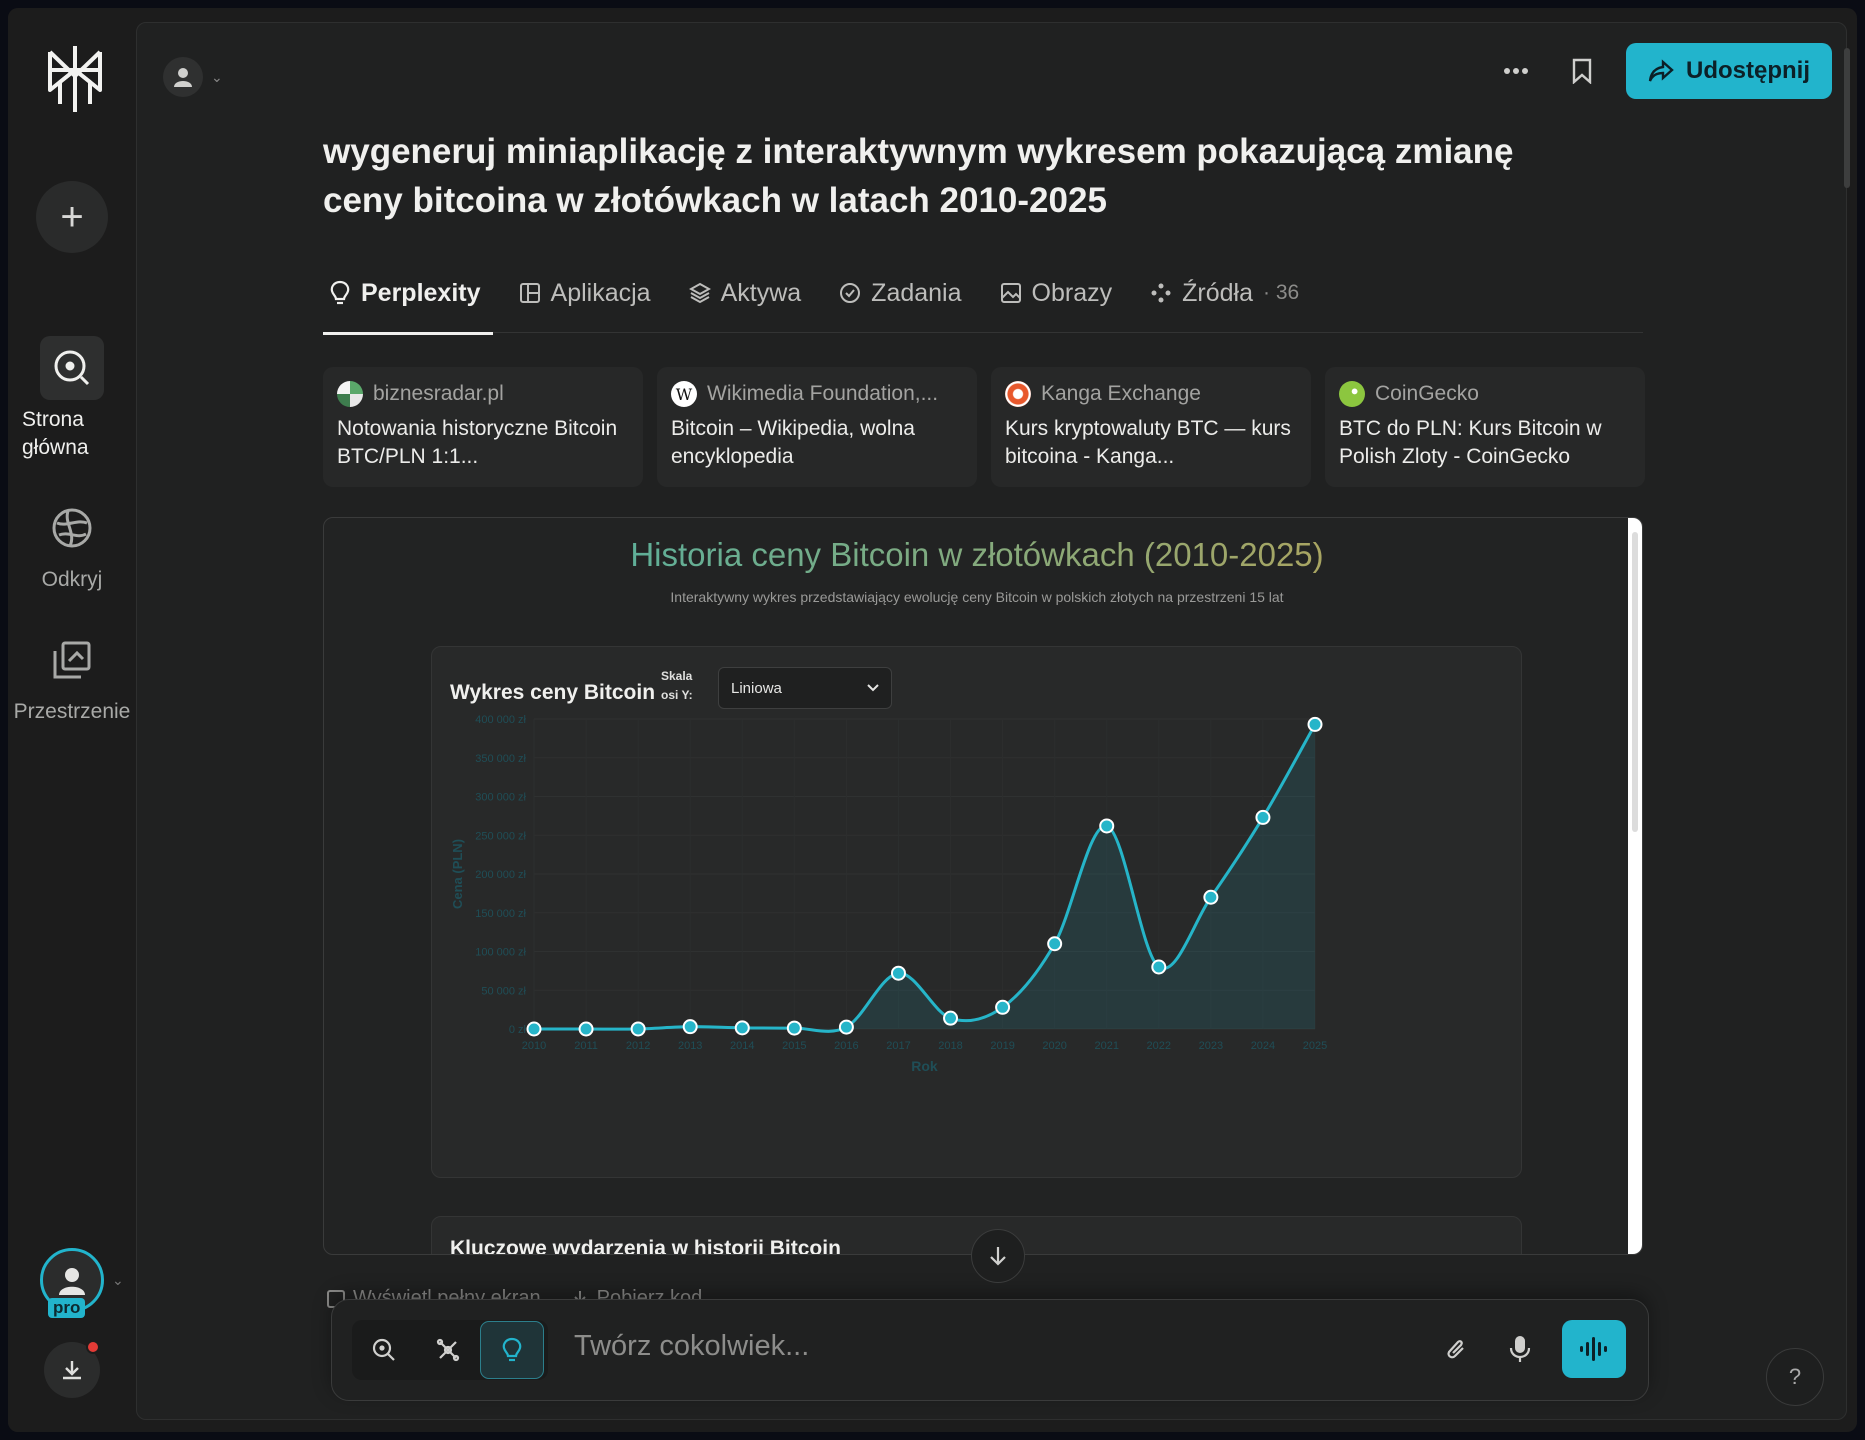  I want to click on research-icon, so click(448, 1350).